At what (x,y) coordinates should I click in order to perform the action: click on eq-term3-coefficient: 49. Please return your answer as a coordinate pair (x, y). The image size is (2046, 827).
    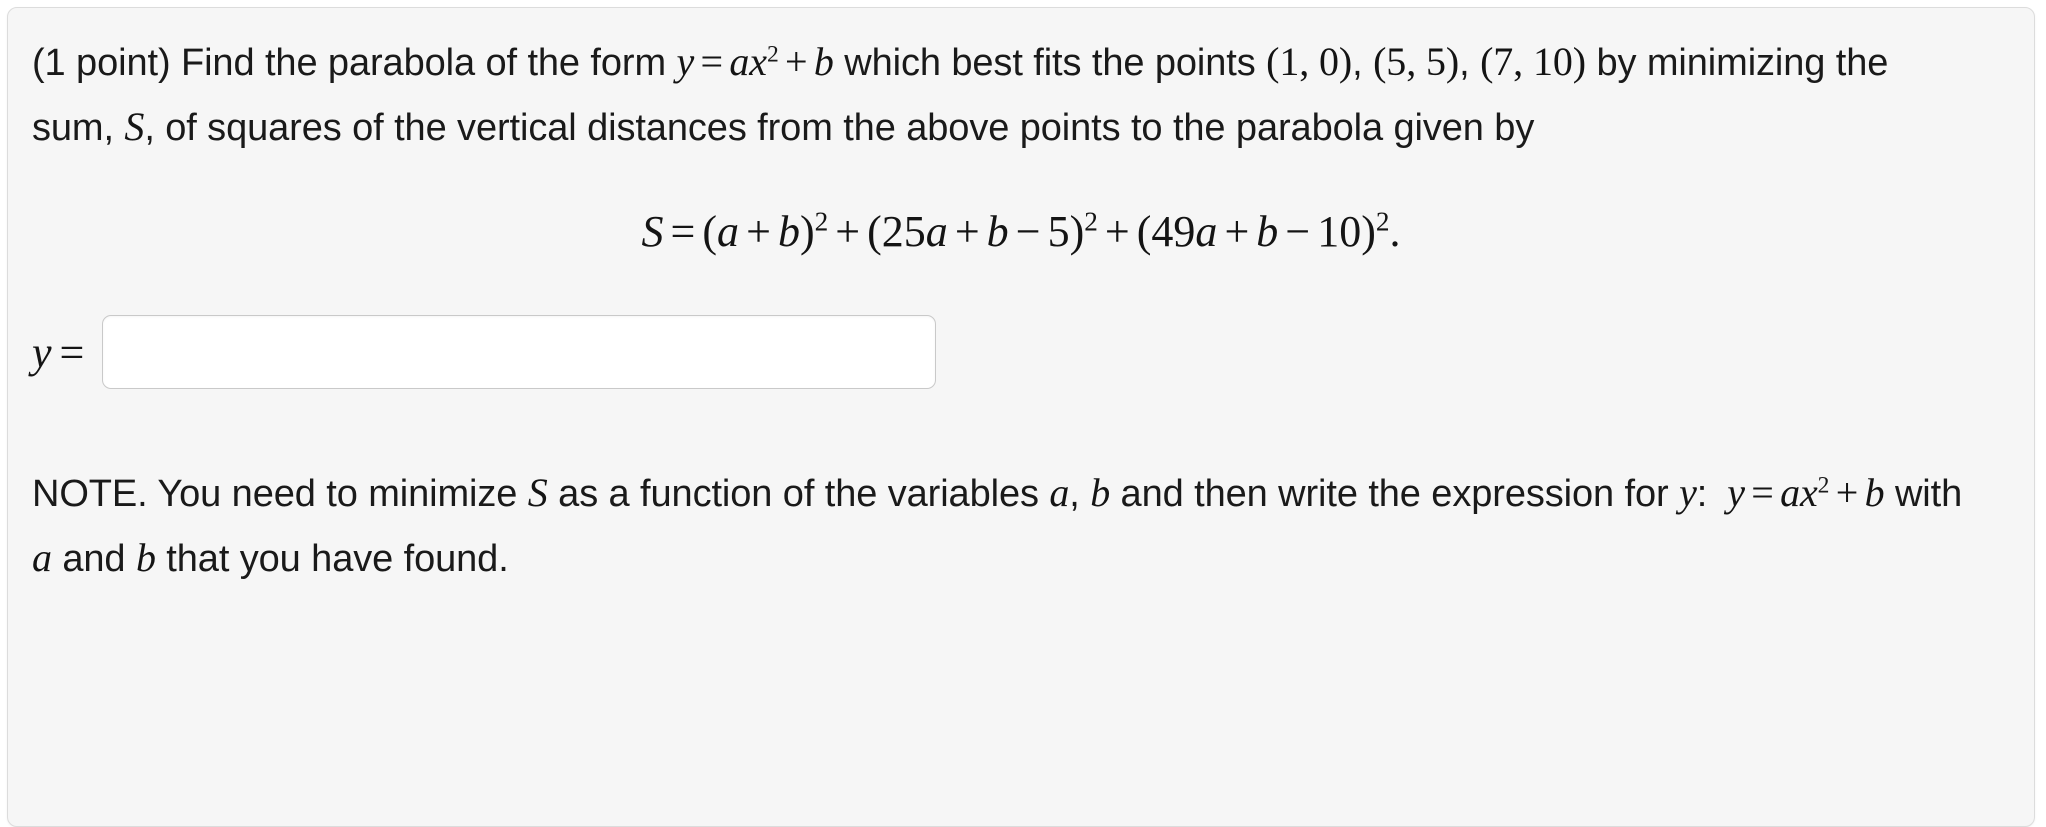
    Looking at the image, I should click on (1173, 231).